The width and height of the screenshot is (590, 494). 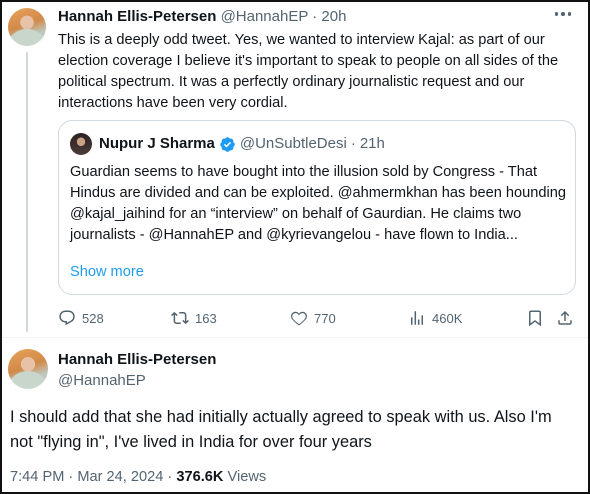 I want to click on share-button, so click(x=565, y=318).